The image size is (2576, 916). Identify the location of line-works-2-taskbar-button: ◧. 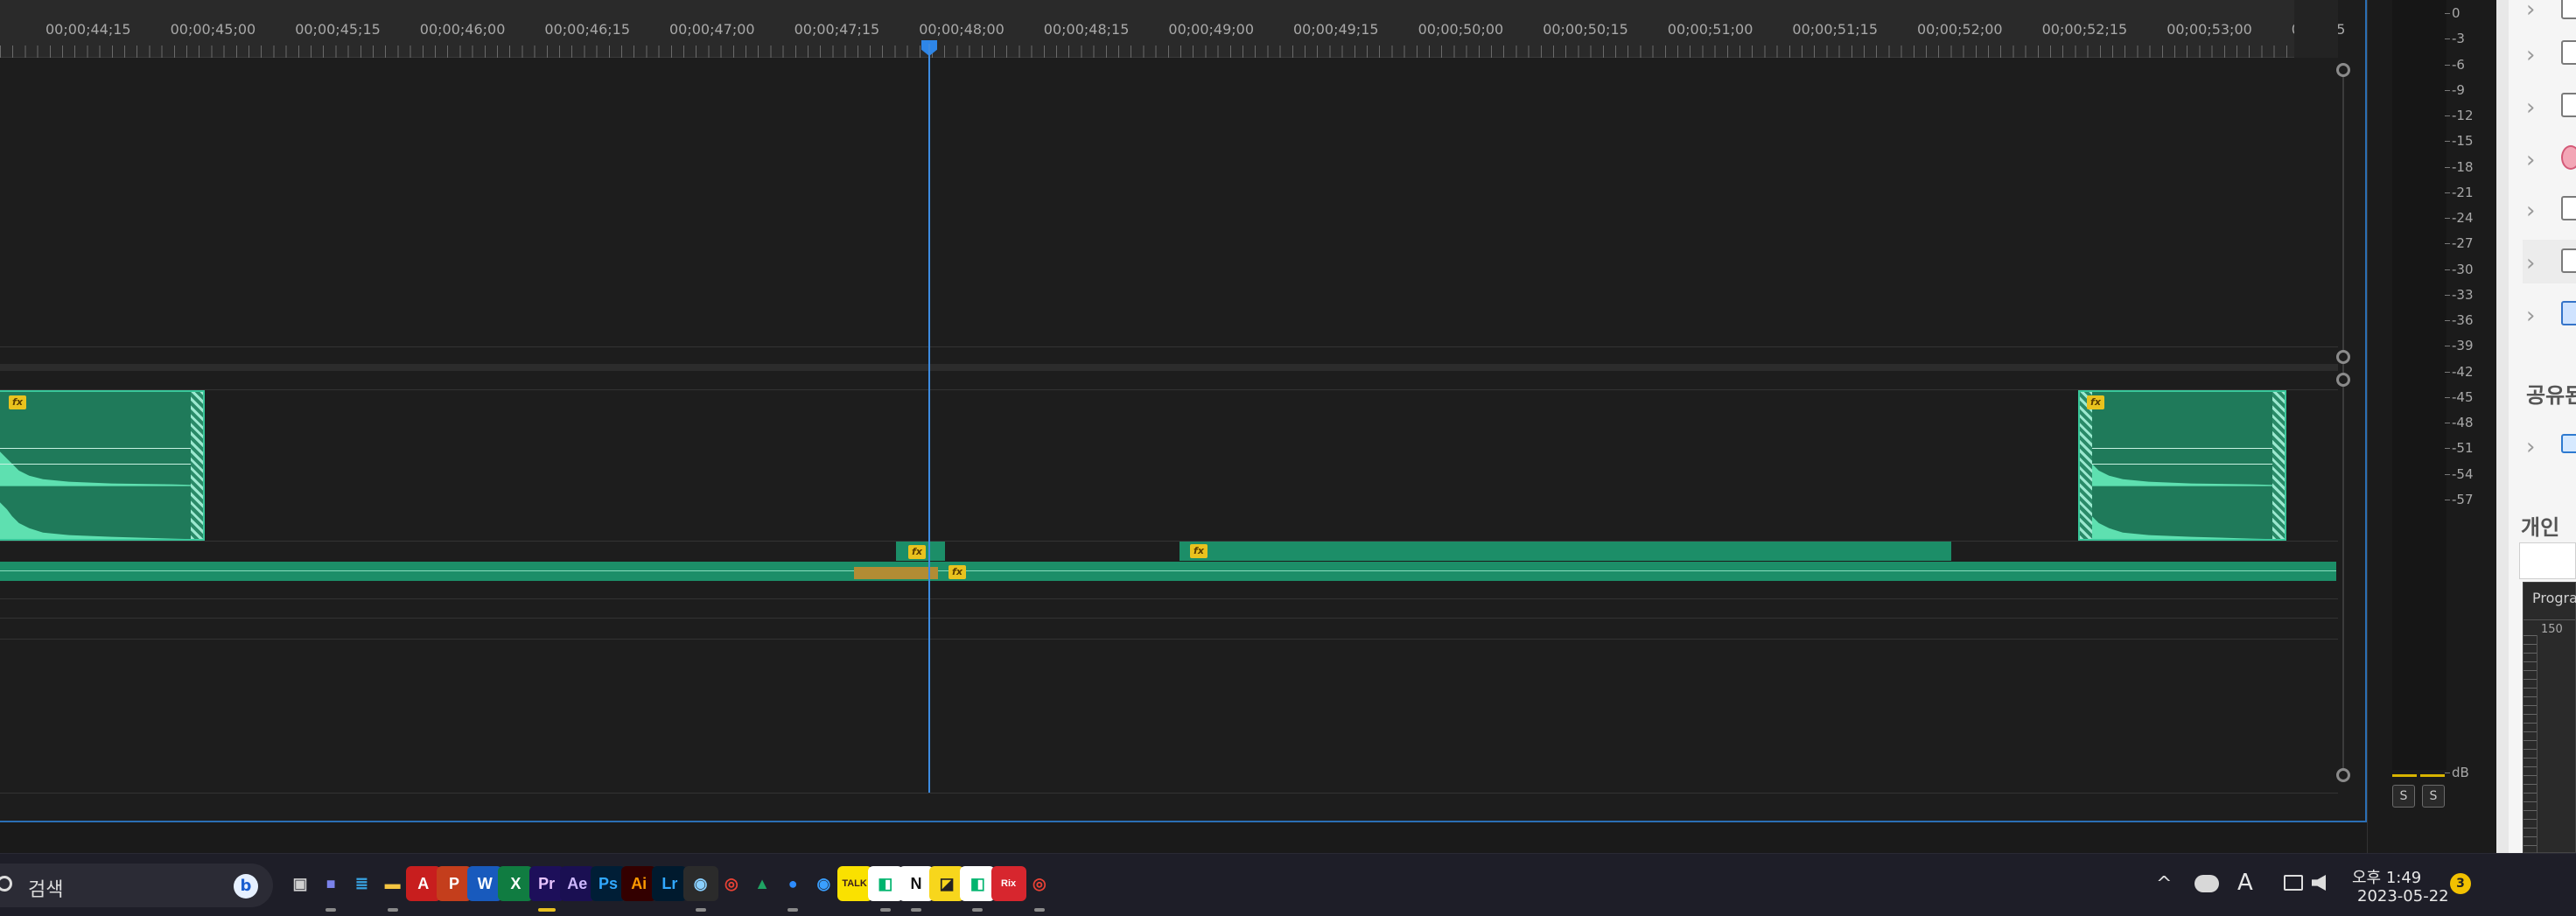
(978, 889).